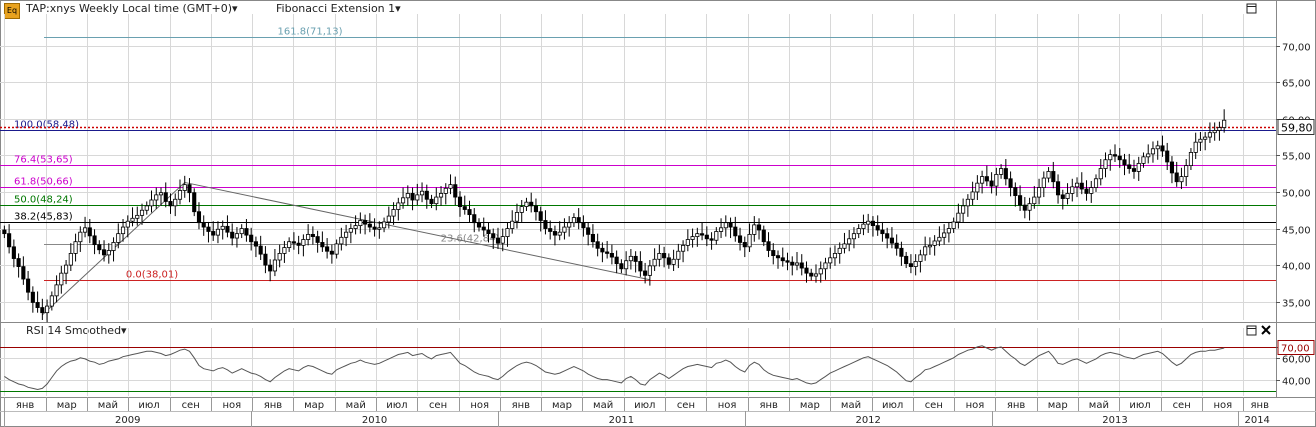 This screenshot has width=1316, height=427. I want to click on price-label: 59,80, so click(1297, 128).